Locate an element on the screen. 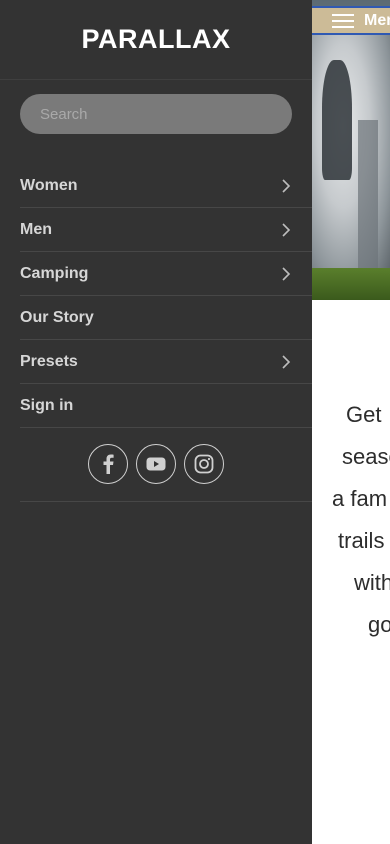  brand-logo: PARALLAX is located at coordinates (156, 39).